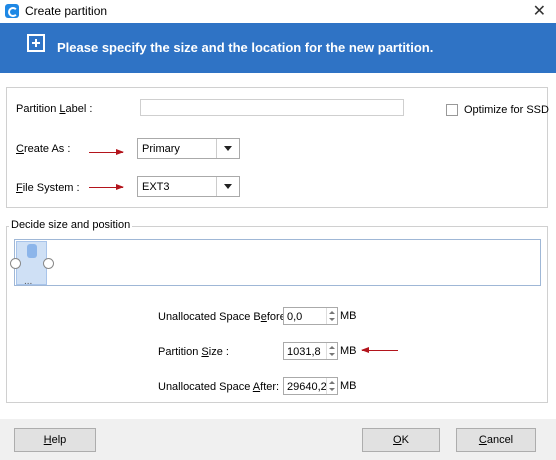 The width and height of the screenshot is (556, 460). What do you see at coordinates (71, 225) in the screenshot?
I see `size-position-title: Decide size and position` at bounding box center [71, 225].